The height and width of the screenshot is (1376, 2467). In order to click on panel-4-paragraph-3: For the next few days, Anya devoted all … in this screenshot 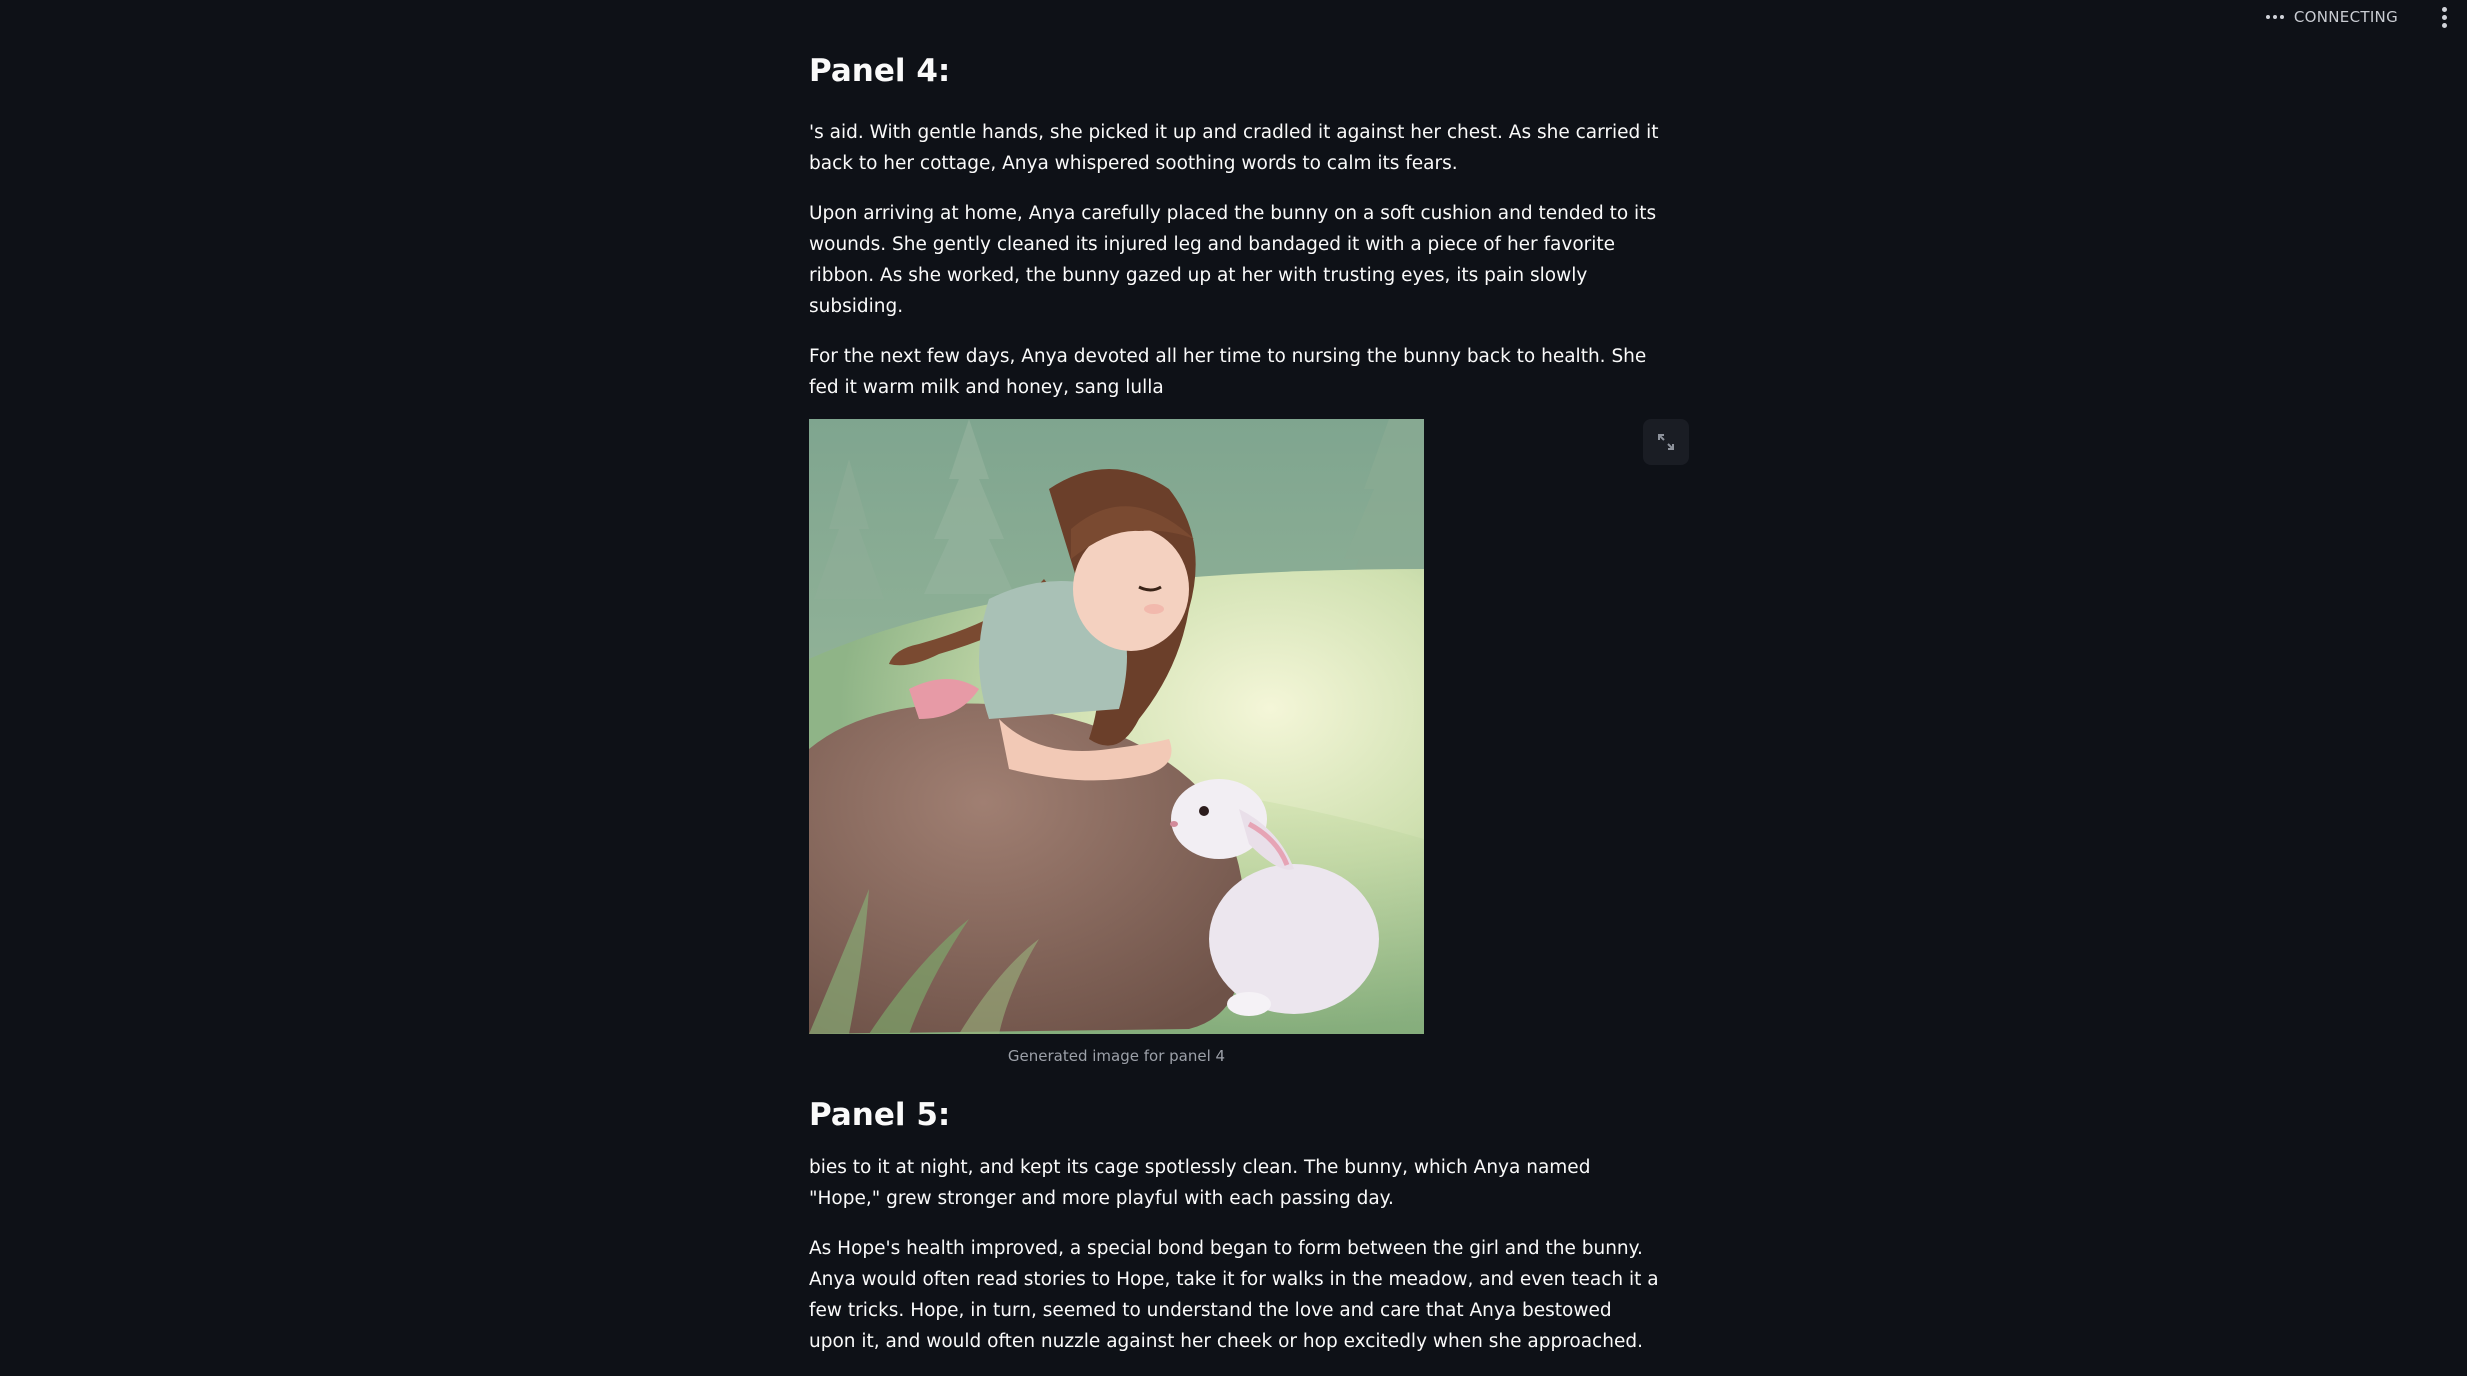, I will do `click(1228, 372)`.